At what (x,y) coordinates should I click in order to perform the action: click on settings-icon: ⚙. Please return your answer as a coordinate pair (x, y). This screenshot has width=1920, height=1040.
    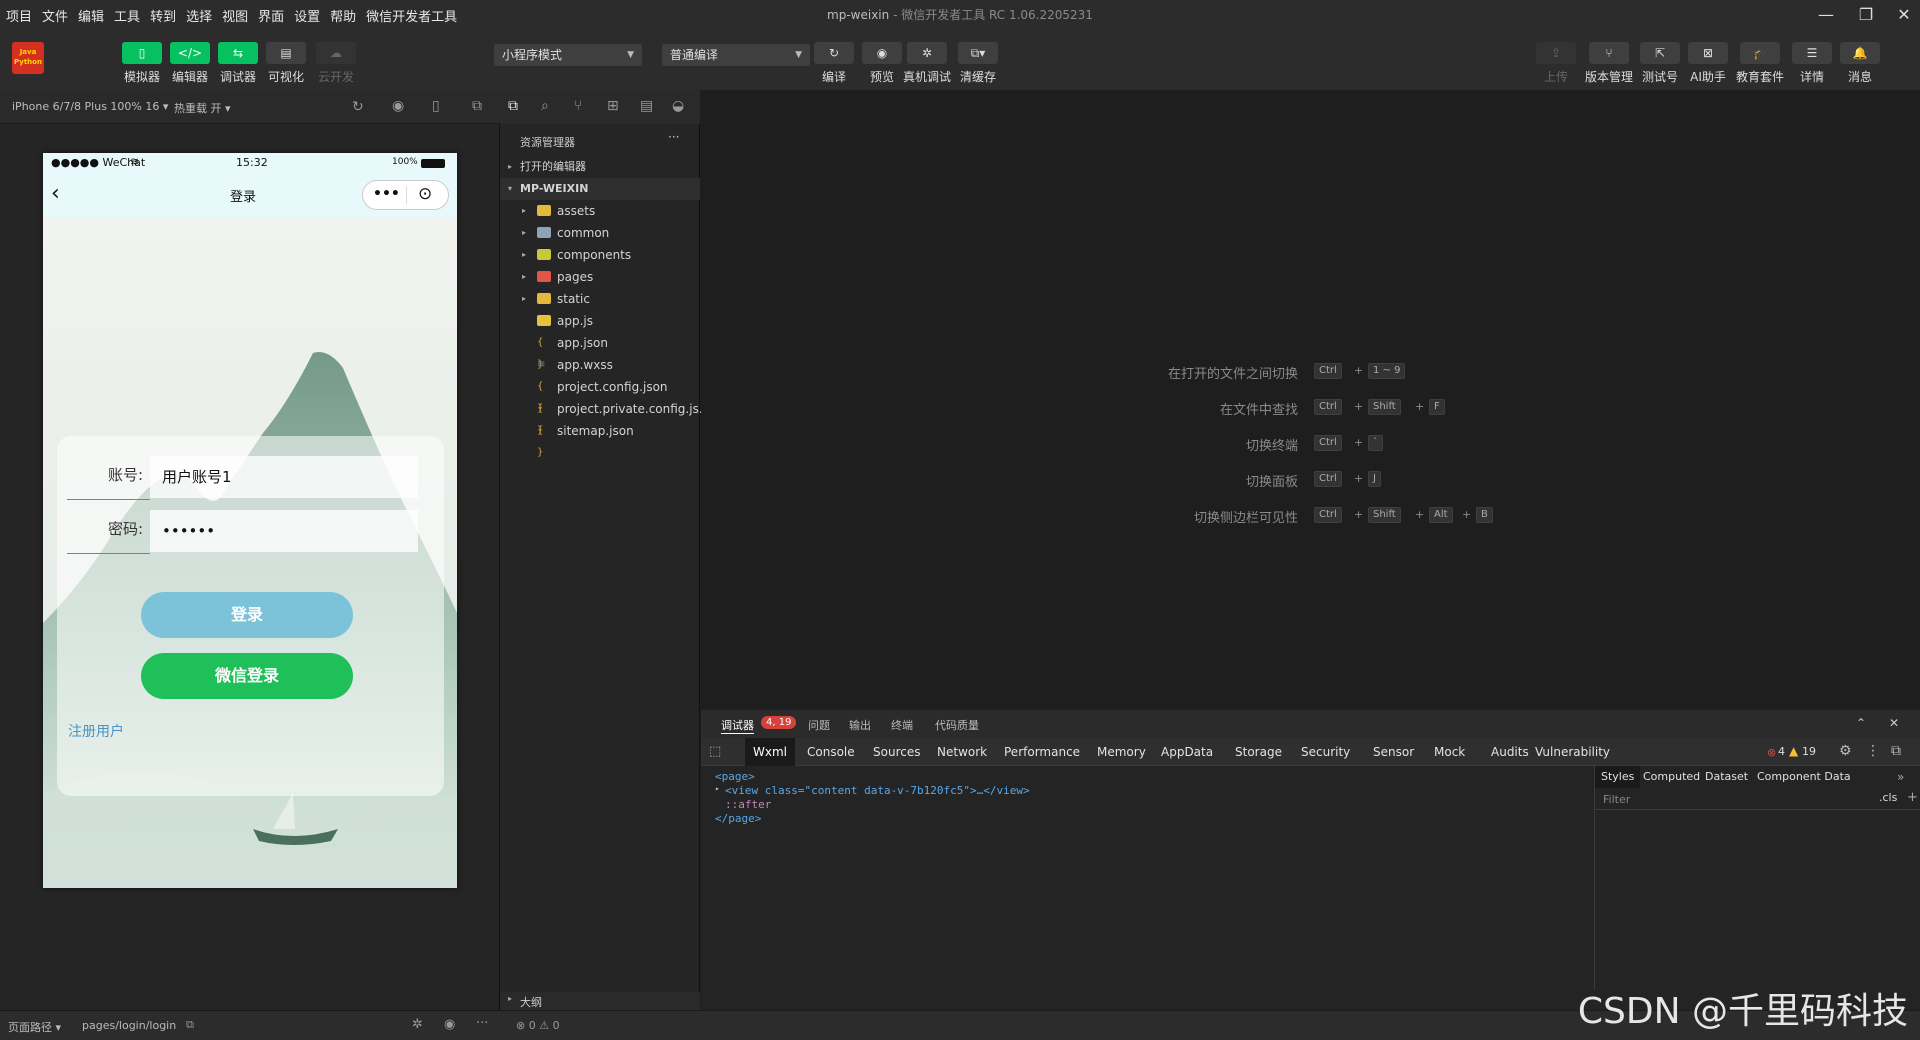
    Looking at the image, I should click on (1845, 751).